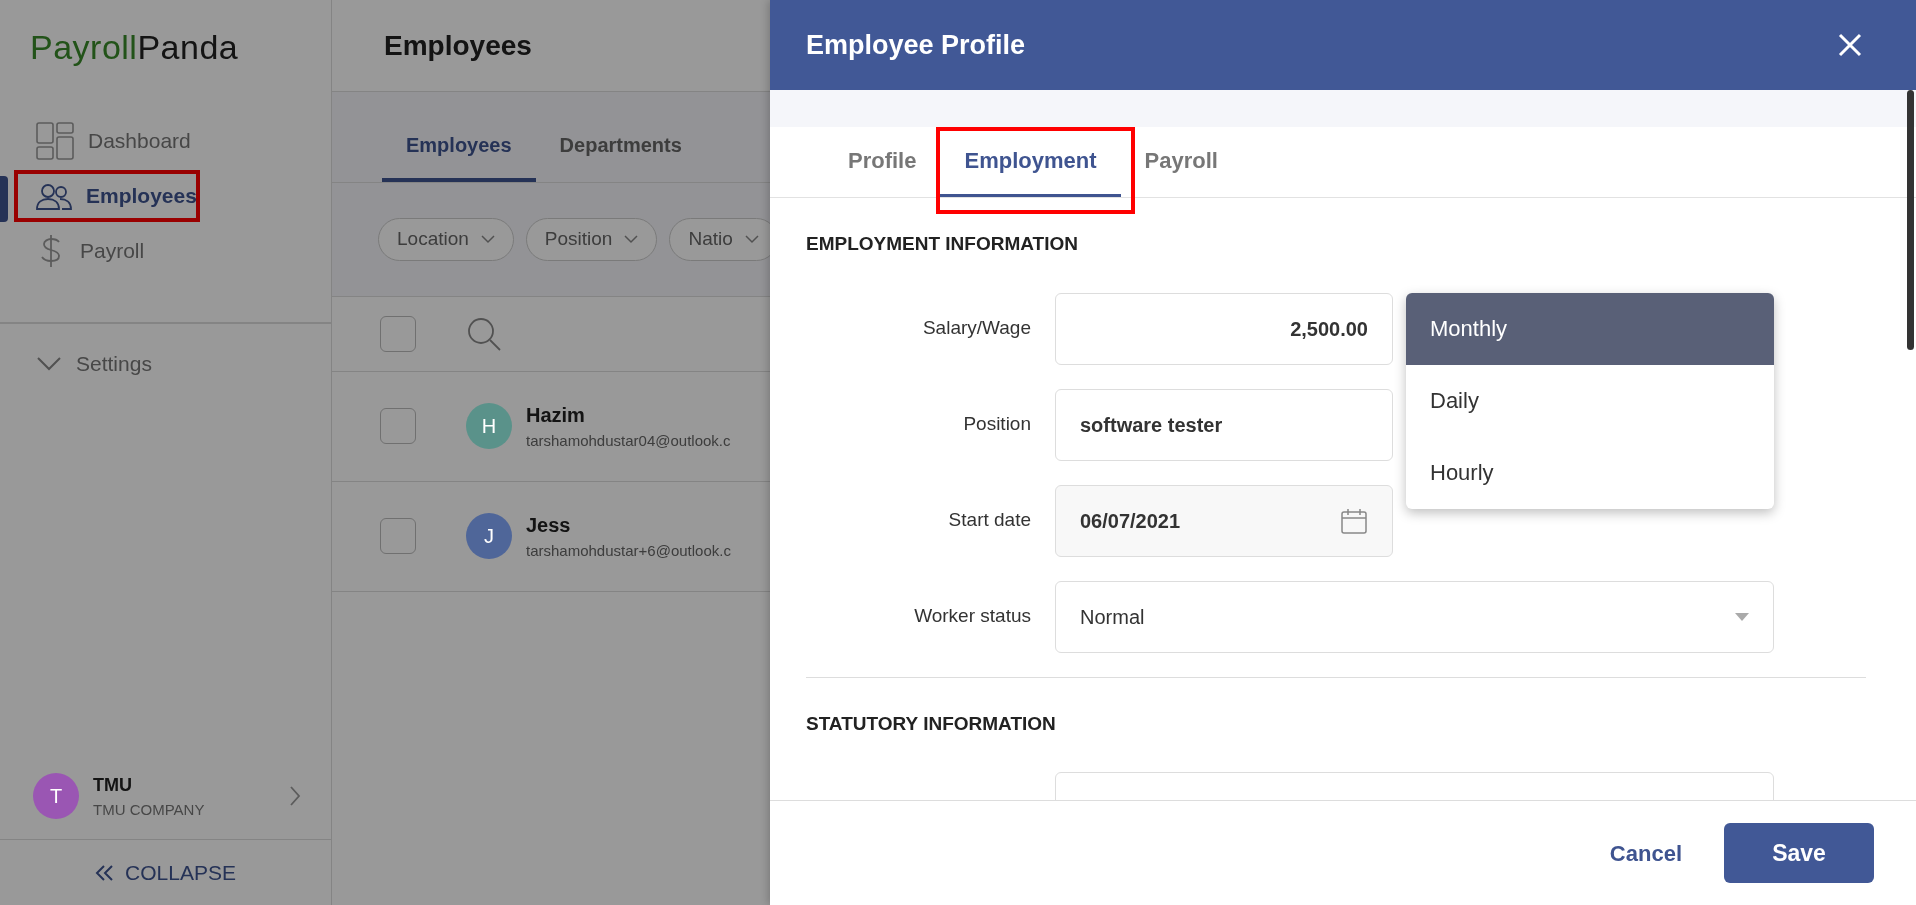  Describe the element at coordinates (549, 525) in the screenshot. I see `employee-name: Jess` at that location.